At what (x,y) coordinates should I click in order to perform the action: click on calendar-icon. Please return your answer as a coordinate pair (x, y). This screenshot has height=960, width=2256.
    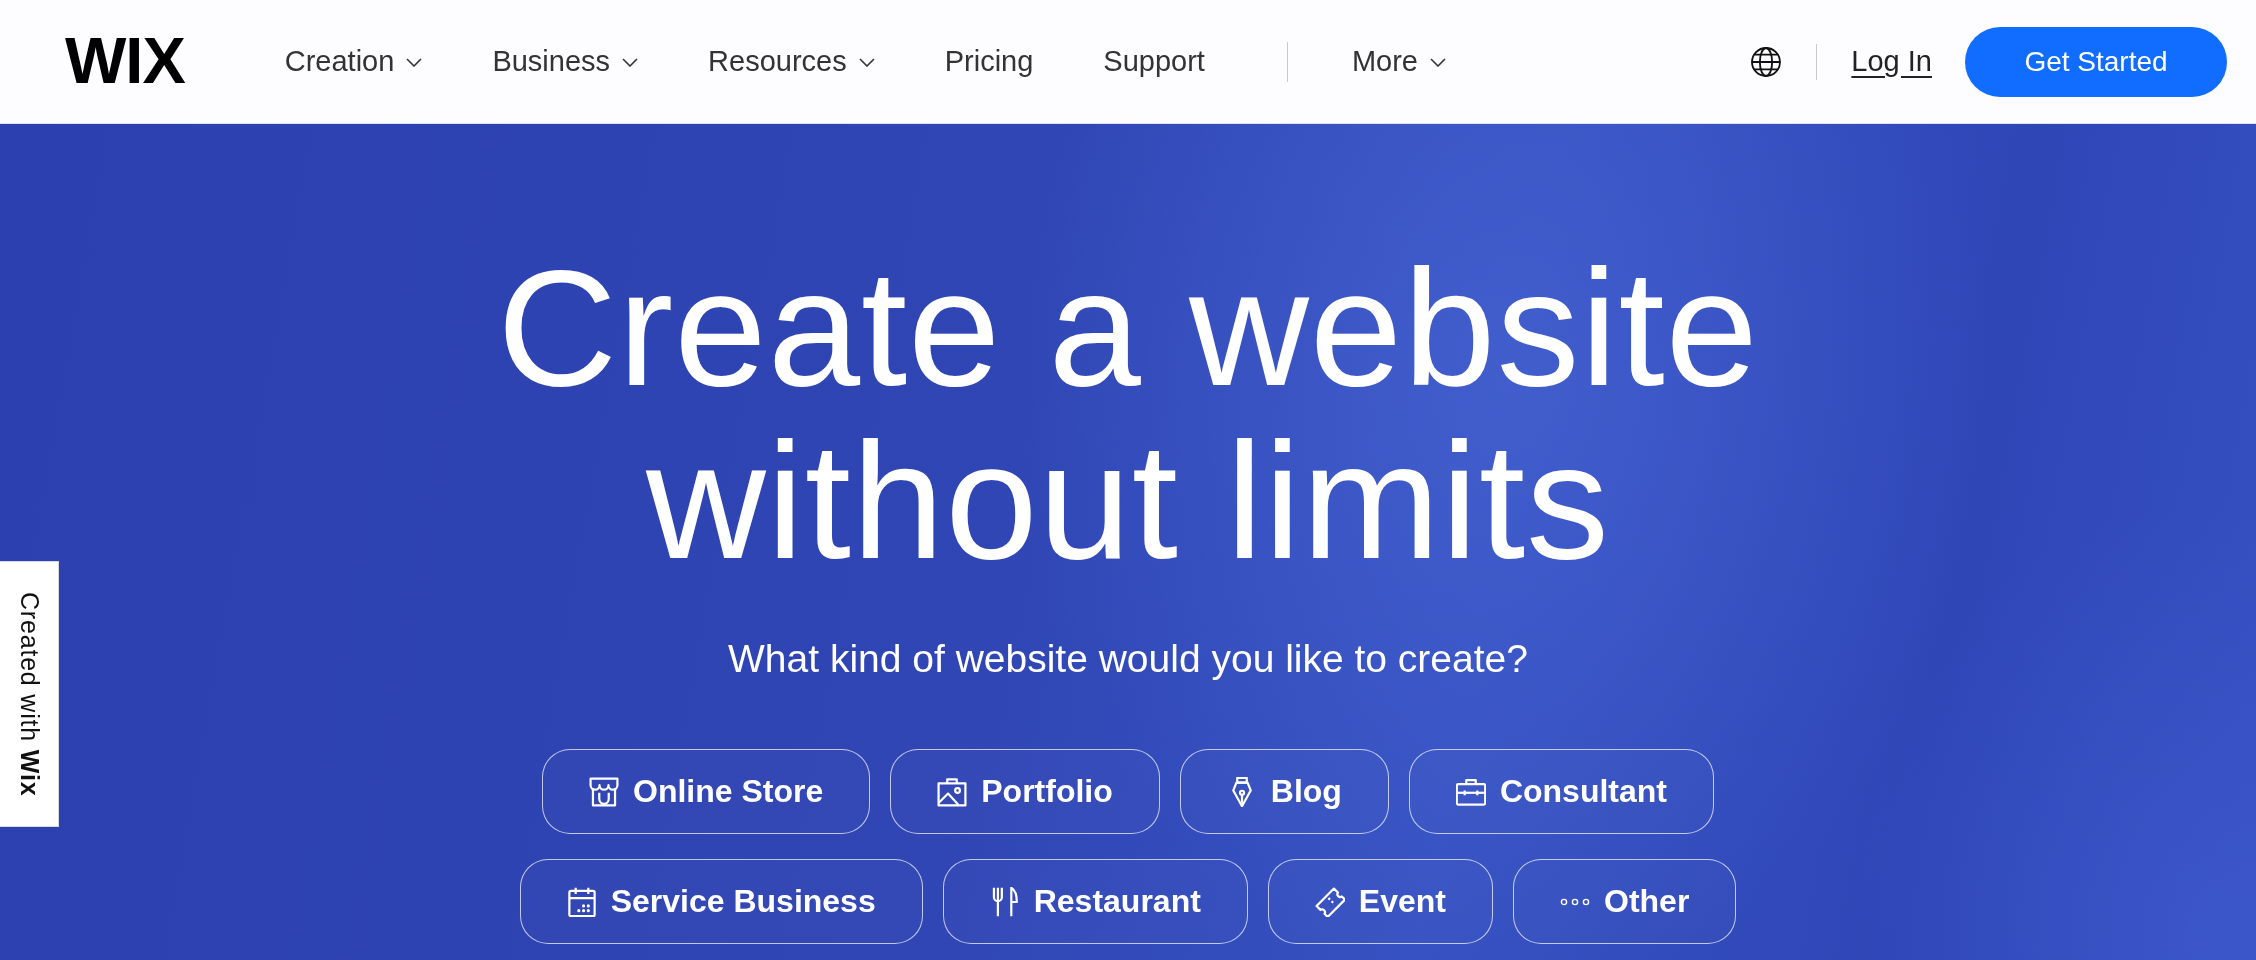
    Looking at the image, I should click on (581, 901).